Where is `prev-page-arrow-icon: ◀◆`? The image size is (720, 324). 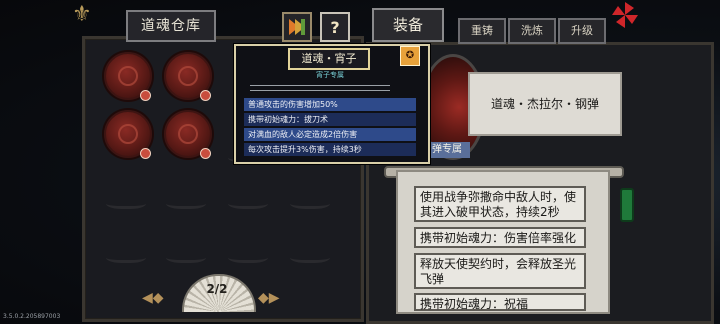
prev-page-arrow-icon: ◀◆ is located at coordinates (153, 298).